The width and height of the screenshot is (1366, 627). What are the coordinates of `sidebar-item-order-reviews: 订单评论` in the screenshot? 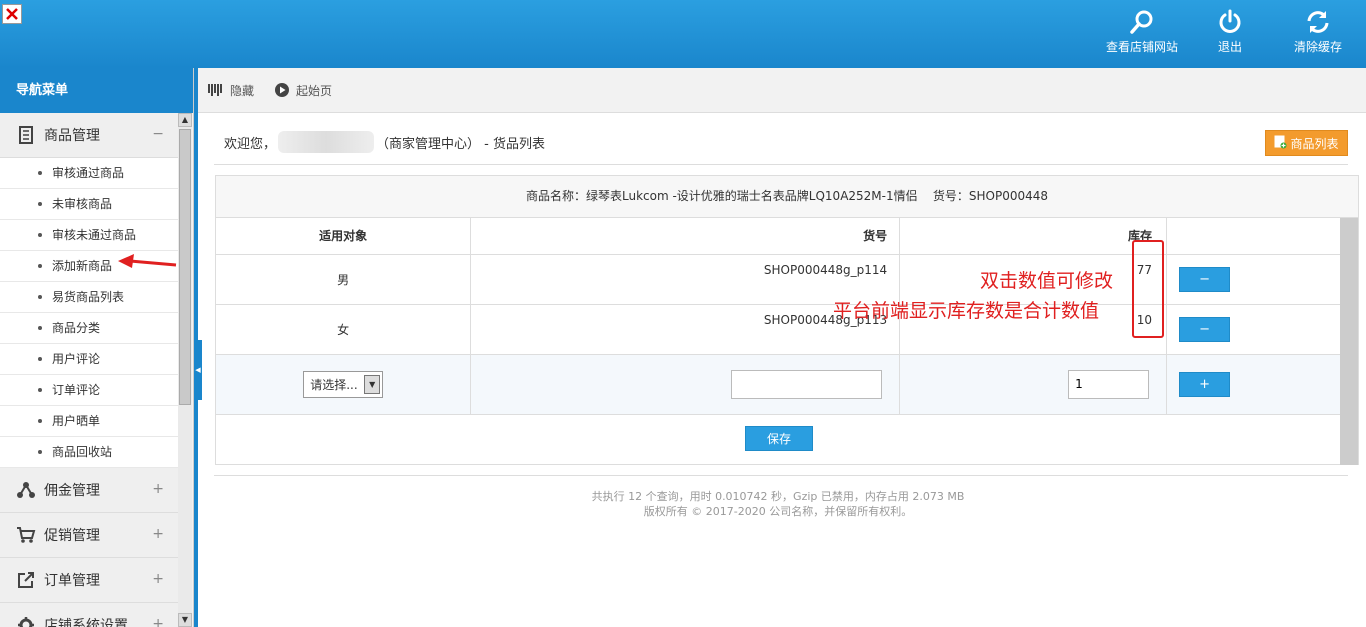 It's located at (89, 390).